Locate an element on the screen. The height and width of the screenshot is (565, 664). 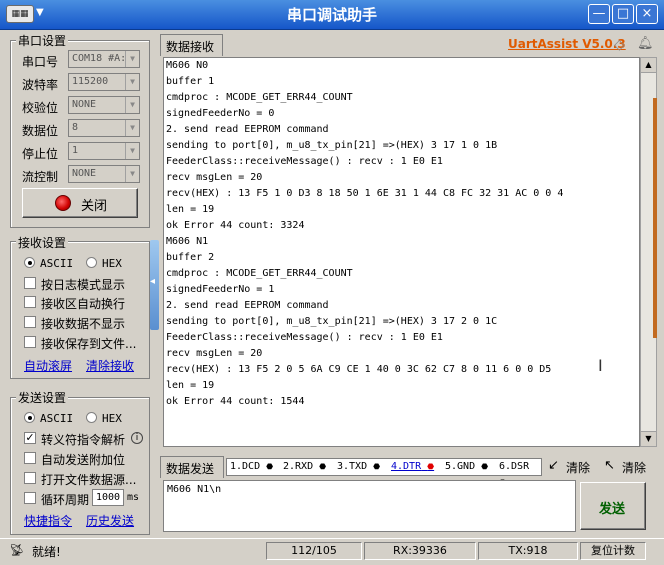
status-icon: 📡︎ is located at coordinates (17, 550).